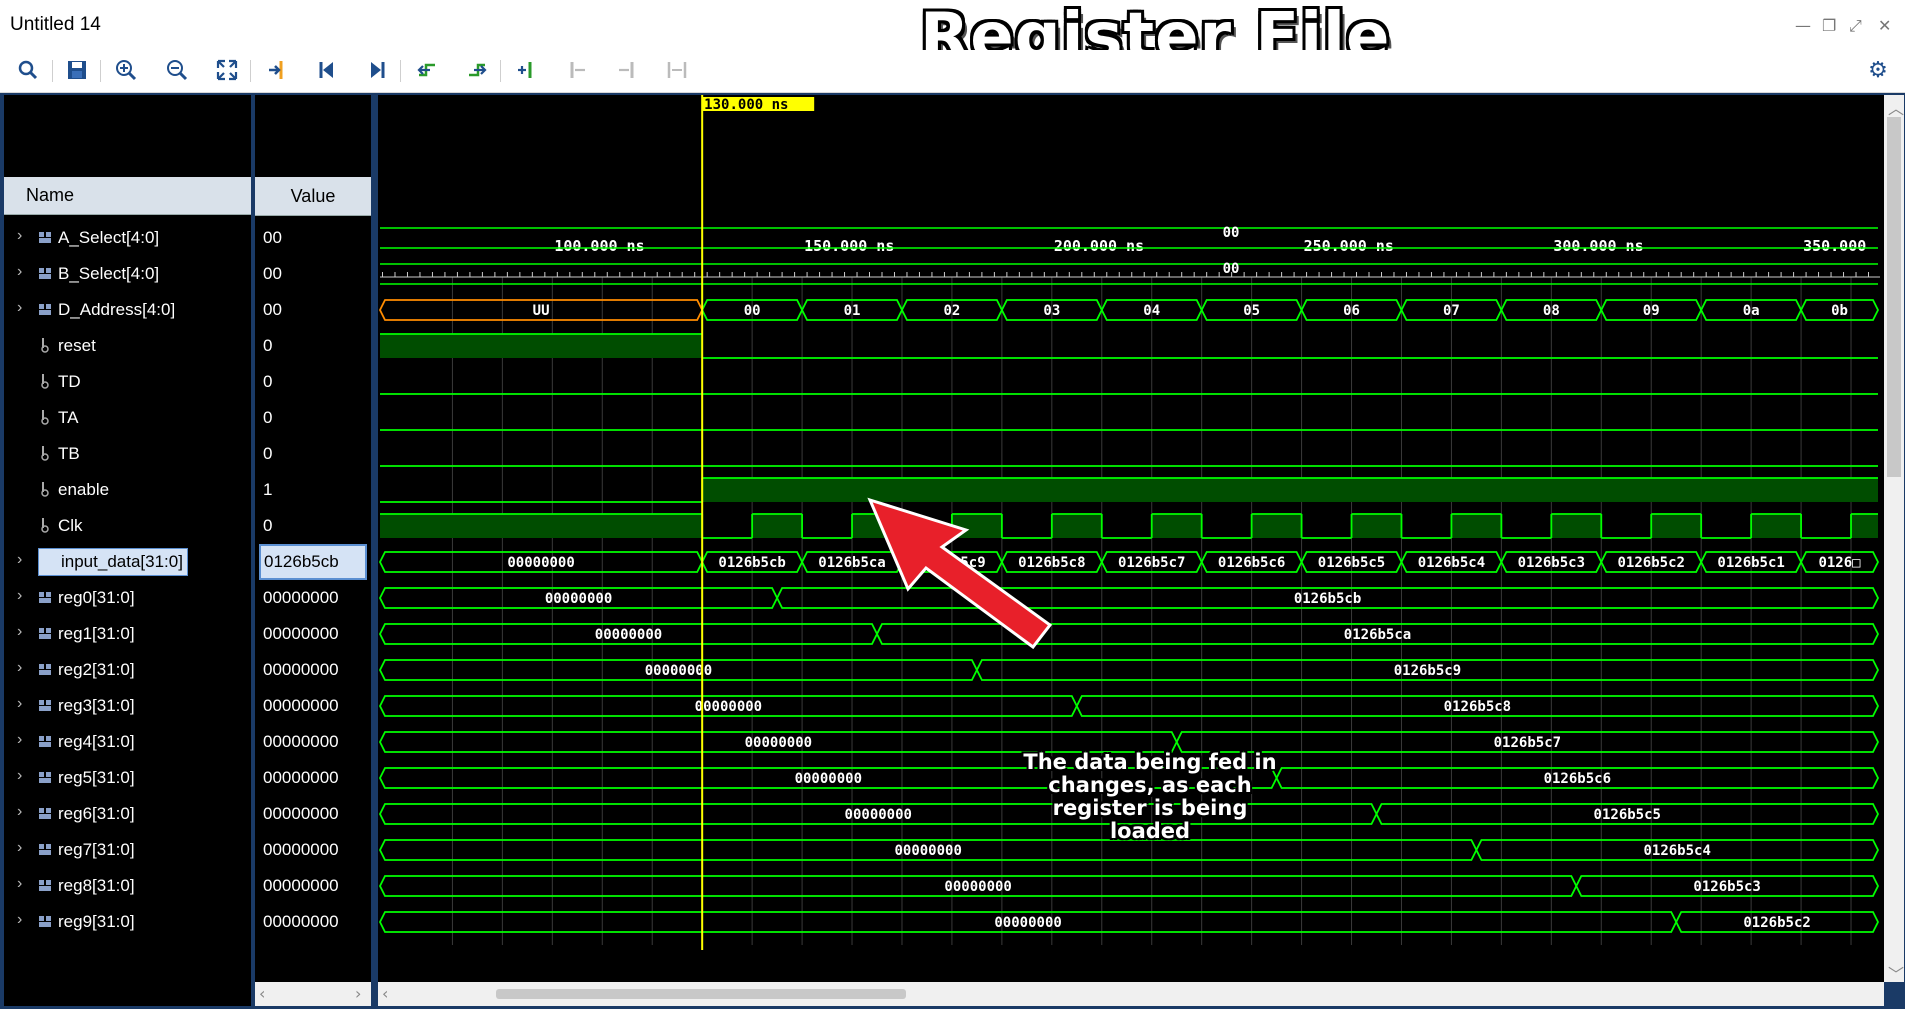 This screenshot has height=1009, width=1905. I want to click on signal-row: › D_Address[4:0], so click(127, 310).